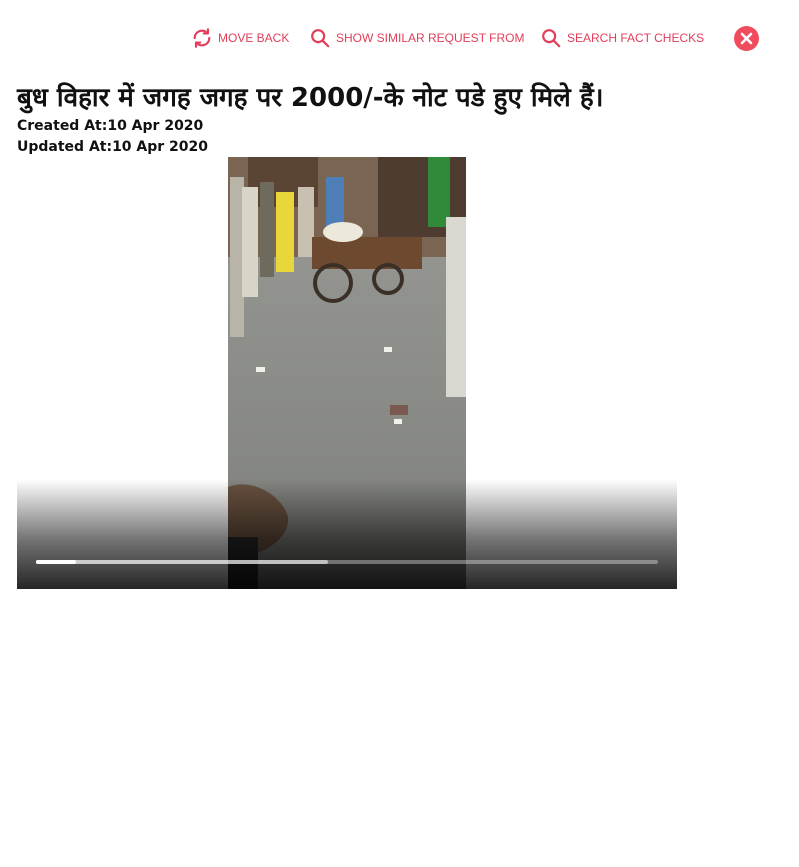 This screenshot has width=799, height=867. I want to click on refresh-icon, so click(202, 38).